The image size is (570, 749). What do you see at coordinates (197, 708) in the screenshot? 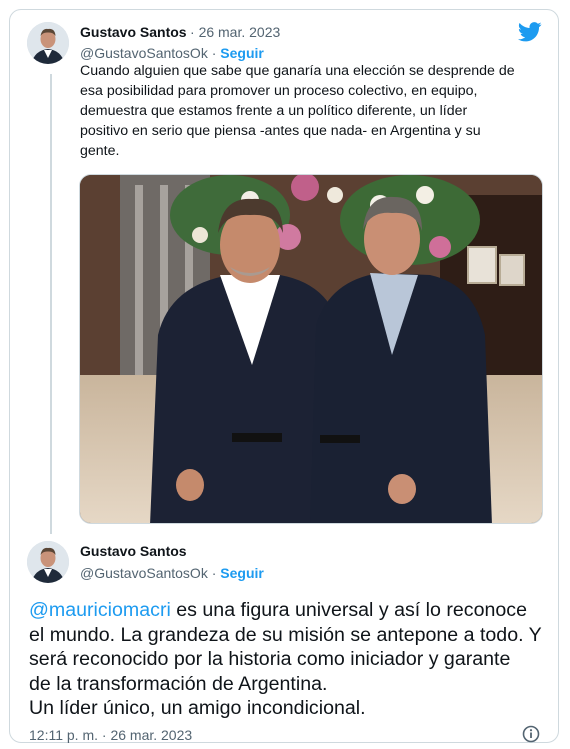
I see `tweet-text-line: Un líder único, un amigo incondicional.` at bounding box center [197, 708].